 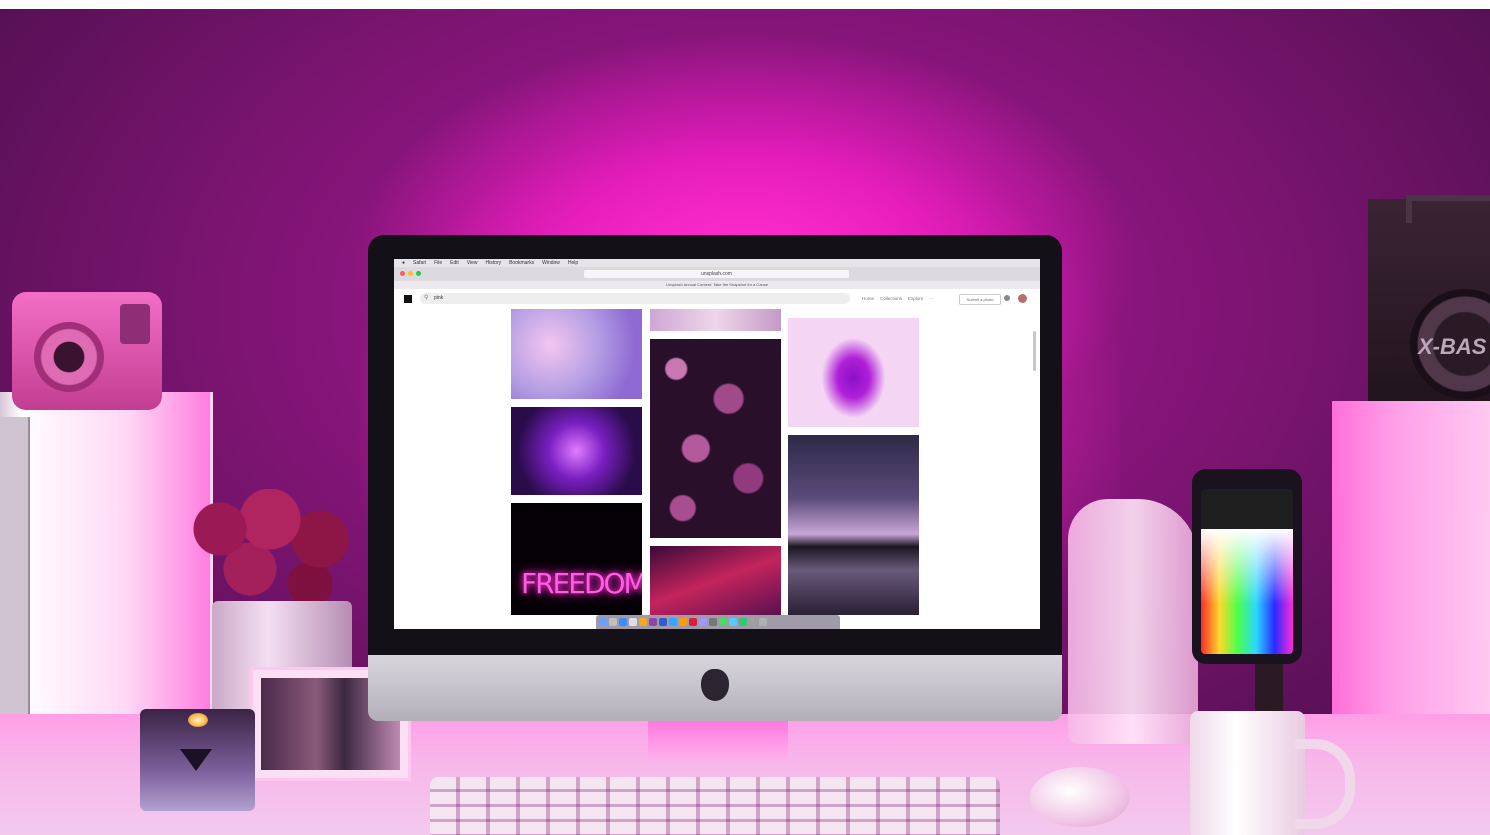 I want to click on candle-label-triangle, so click(x=196, y=760).